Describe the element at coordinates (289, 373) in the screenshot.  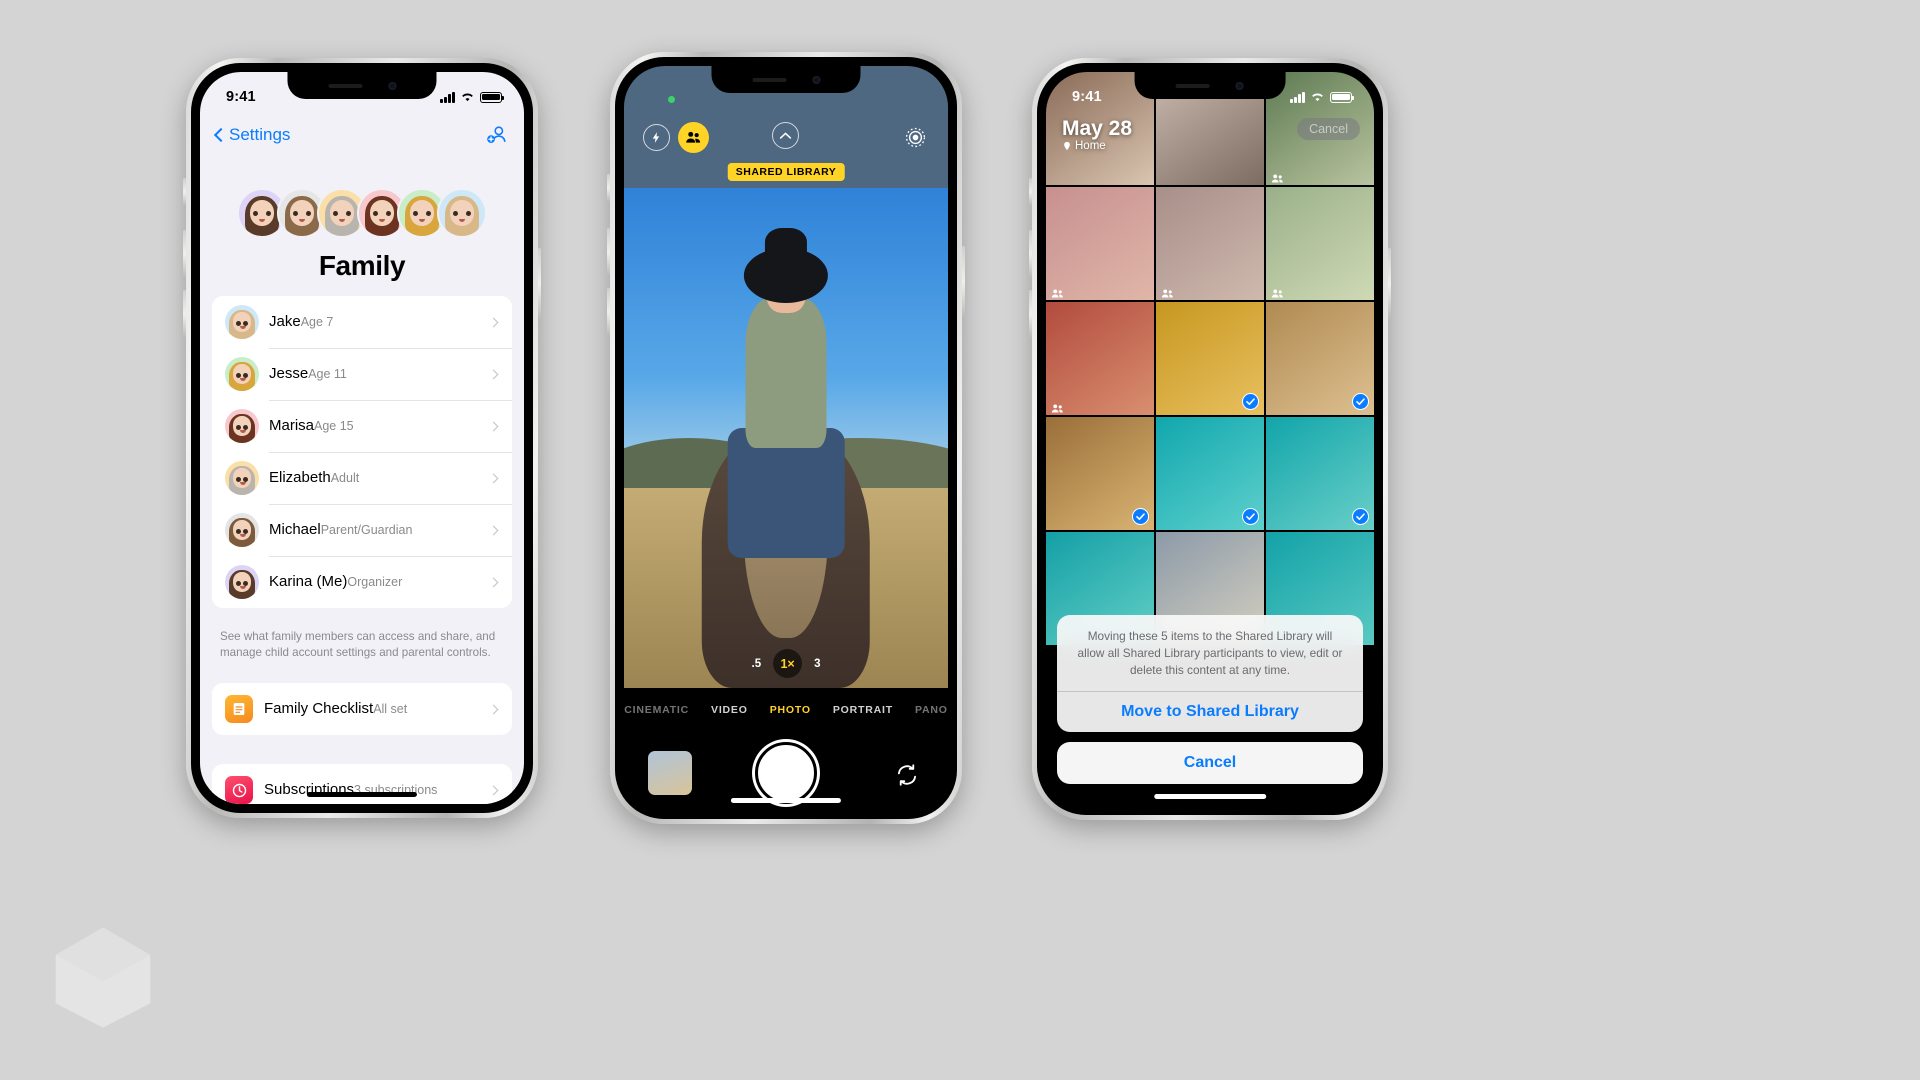
I see `member-name: Jesse` at that location.